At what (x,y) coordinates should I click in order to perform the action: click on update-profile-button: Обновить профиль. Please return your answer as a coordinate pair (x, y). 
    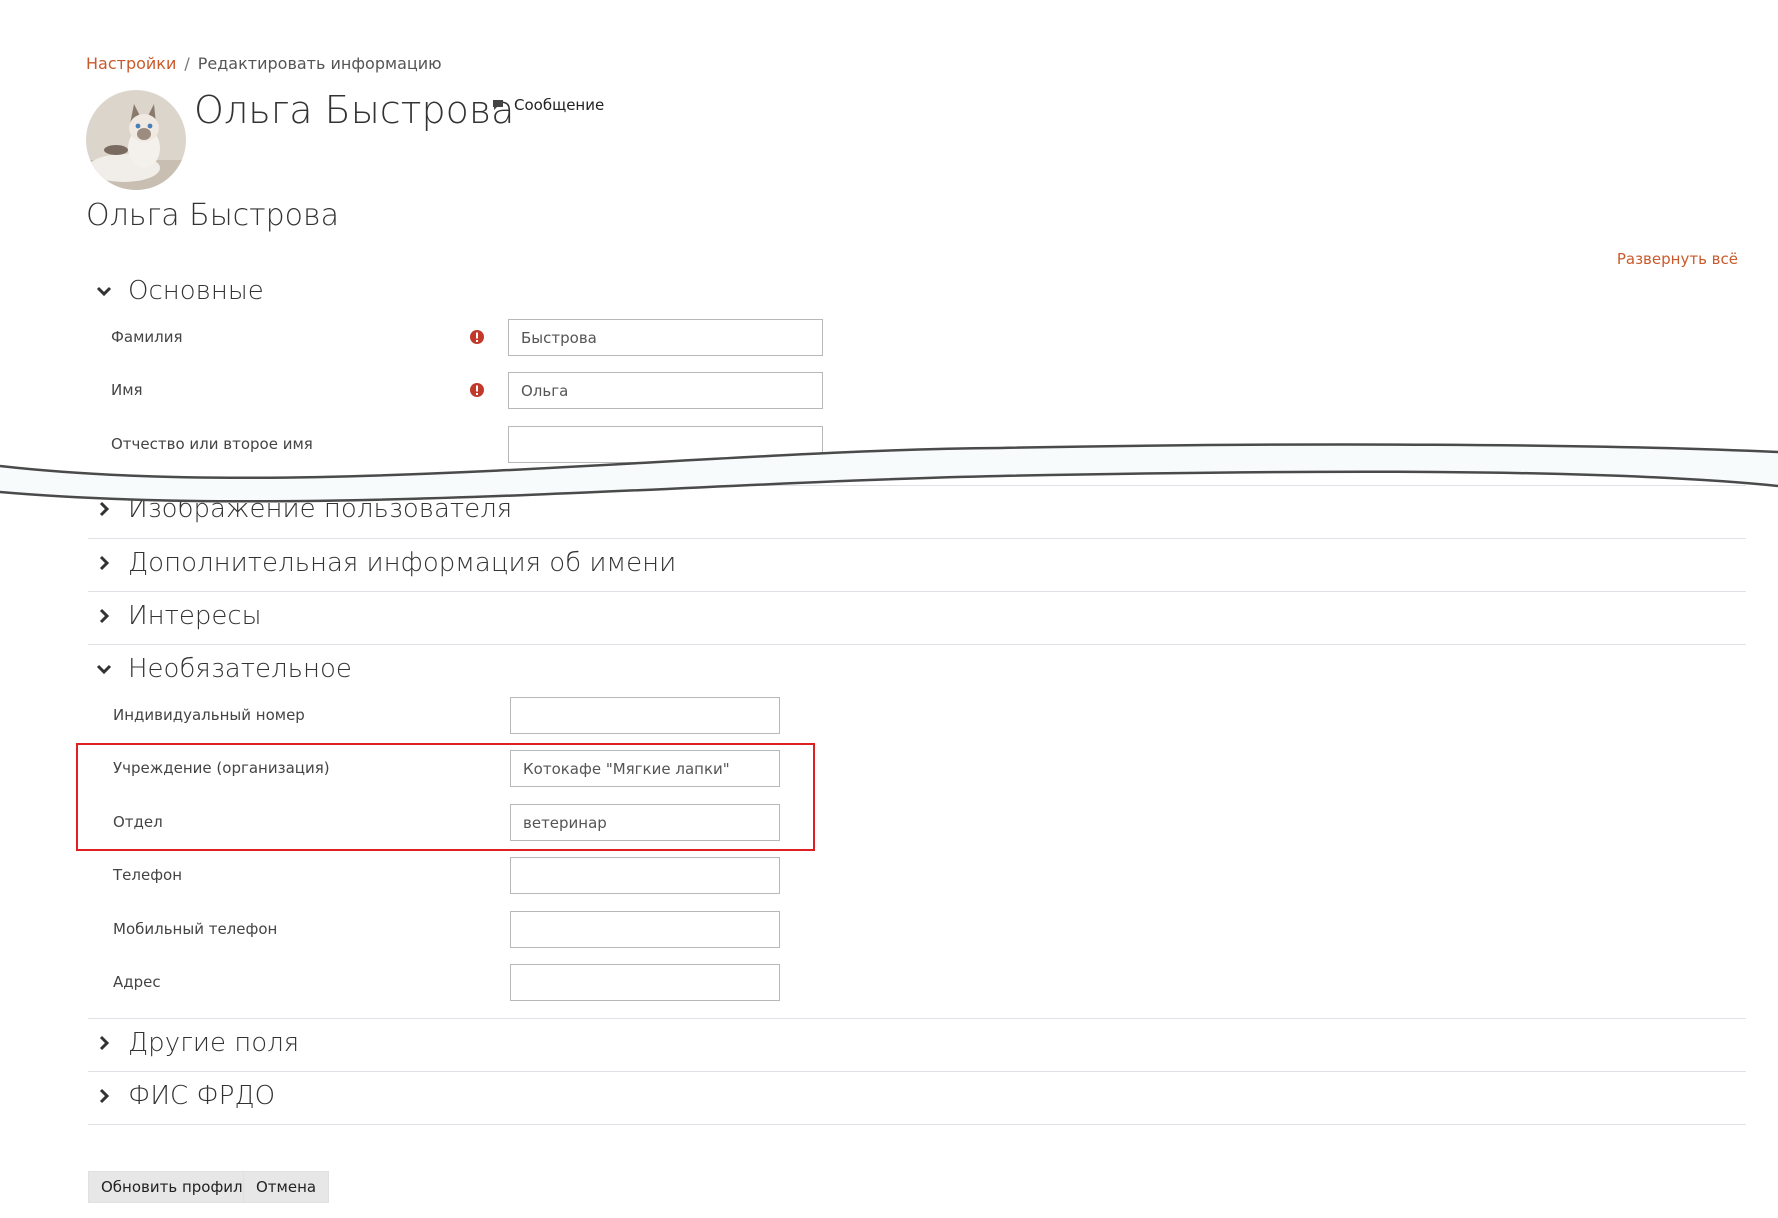
    Looking at the image, I should click on (176, 1187).